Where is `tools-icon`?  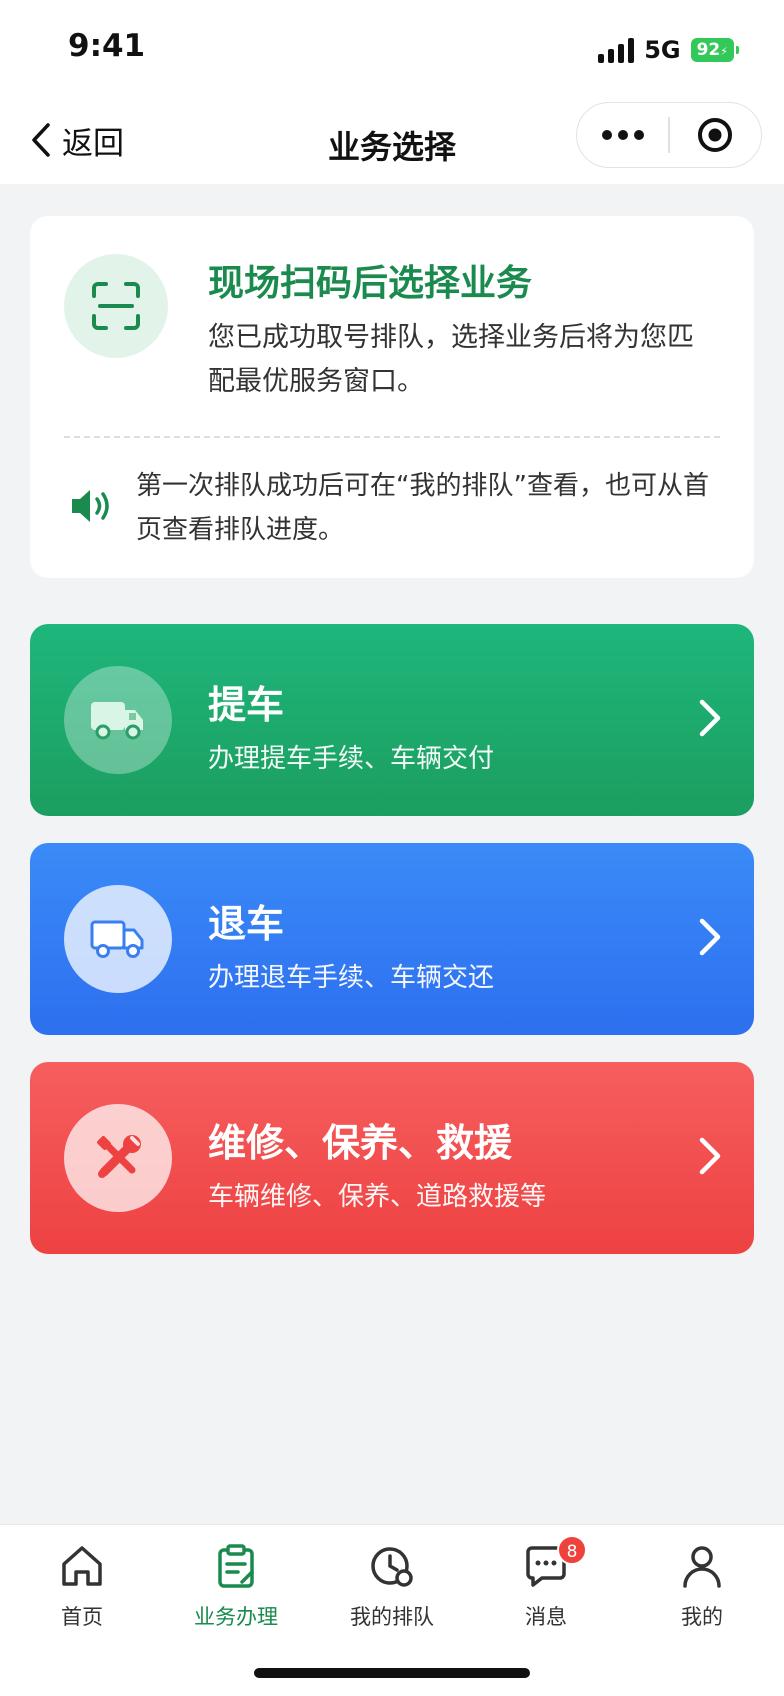
tools-icon is located at coordinates (119, 1156).